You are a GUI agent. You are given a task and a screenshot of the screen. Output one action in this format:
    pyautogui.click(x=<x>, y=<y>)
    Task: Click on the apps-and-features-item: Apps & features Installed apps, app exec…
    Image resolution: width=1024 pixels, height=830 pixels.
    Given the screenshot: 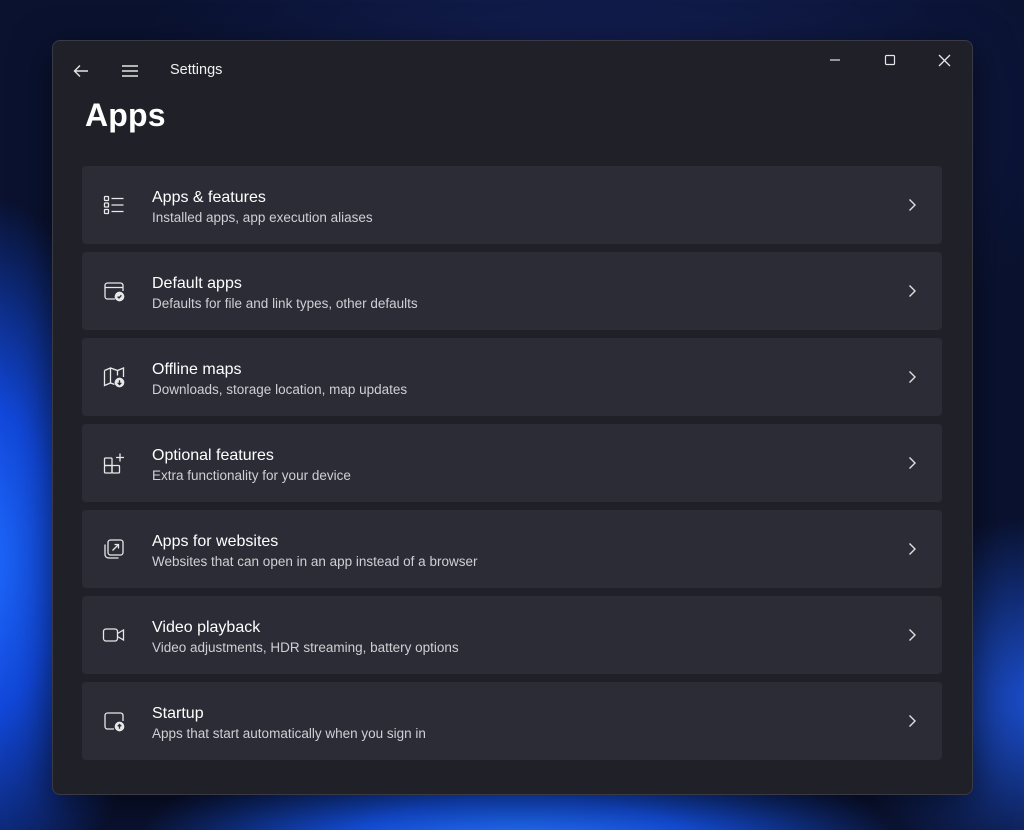 What is the action you would take?
    pyautogui.click(x=512, y=205)
    